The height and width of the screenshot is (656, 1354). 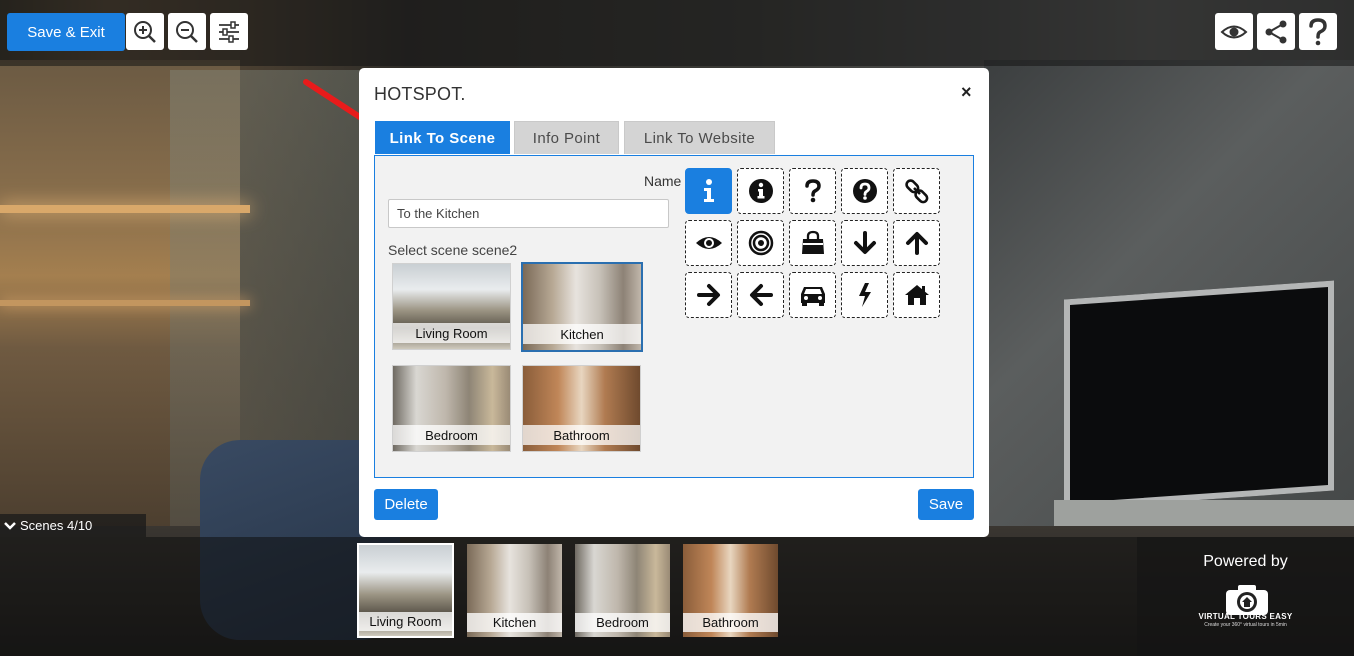 I want to click on home-icon, so click(x=916, y=295).